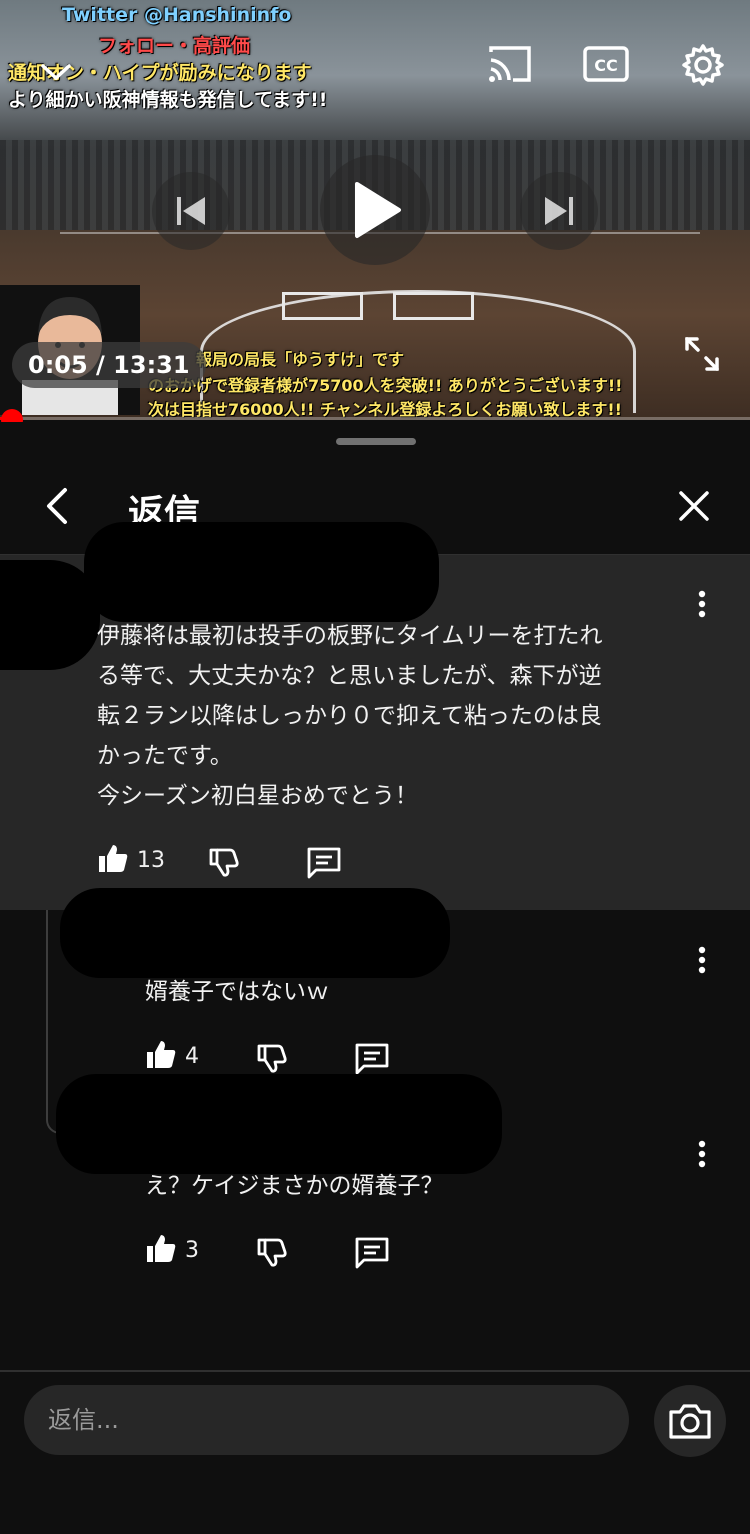 This screenshot has width=750, height=1534. Describe the element at coordinates (294, 1186) in the screenshot. I see `reply-text: え？ケイジまさかの婿養子？` at that location.